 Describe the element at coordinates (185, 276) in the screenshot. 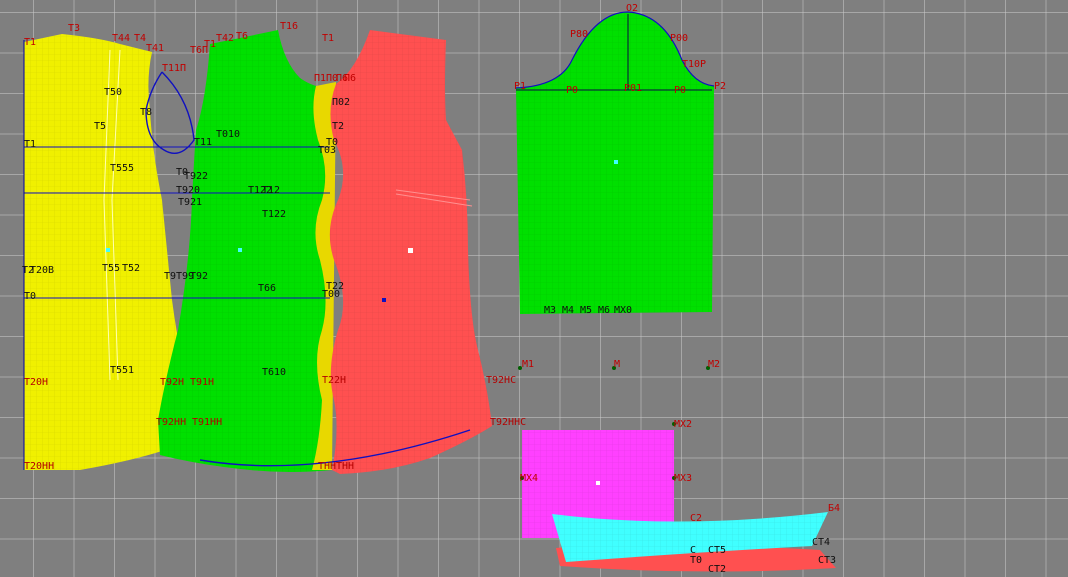

I see `point-label: Т99` at that location.